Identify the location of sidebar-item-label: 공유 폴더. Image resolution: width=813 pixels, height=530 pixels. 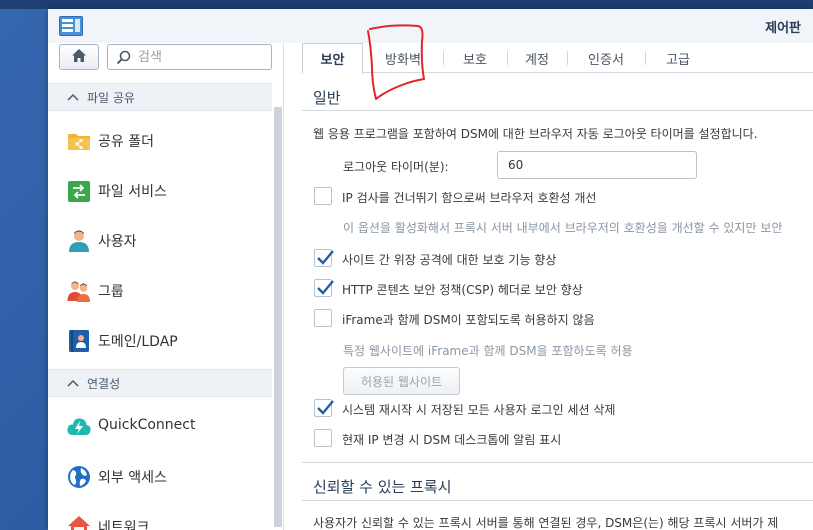
(126, 142).